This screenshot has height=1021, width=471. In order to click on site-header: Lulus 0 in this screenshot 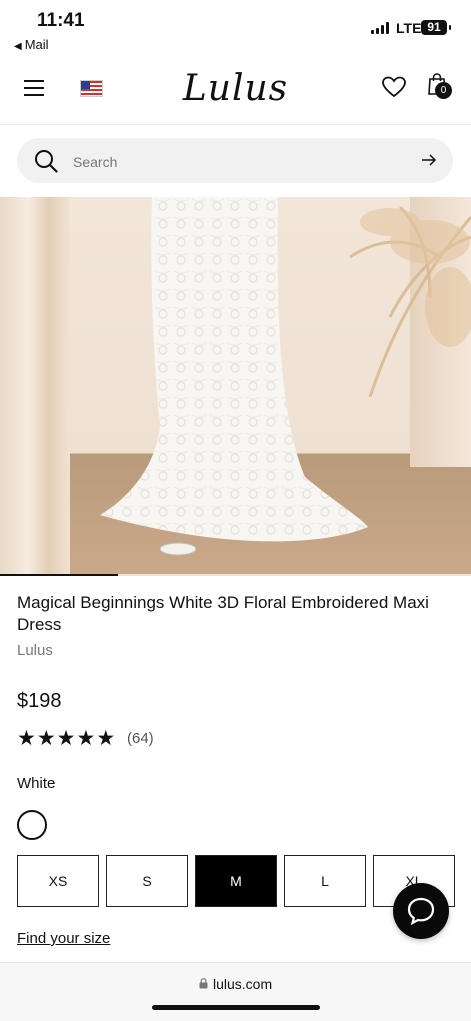, I will do `click(235, 90)`.